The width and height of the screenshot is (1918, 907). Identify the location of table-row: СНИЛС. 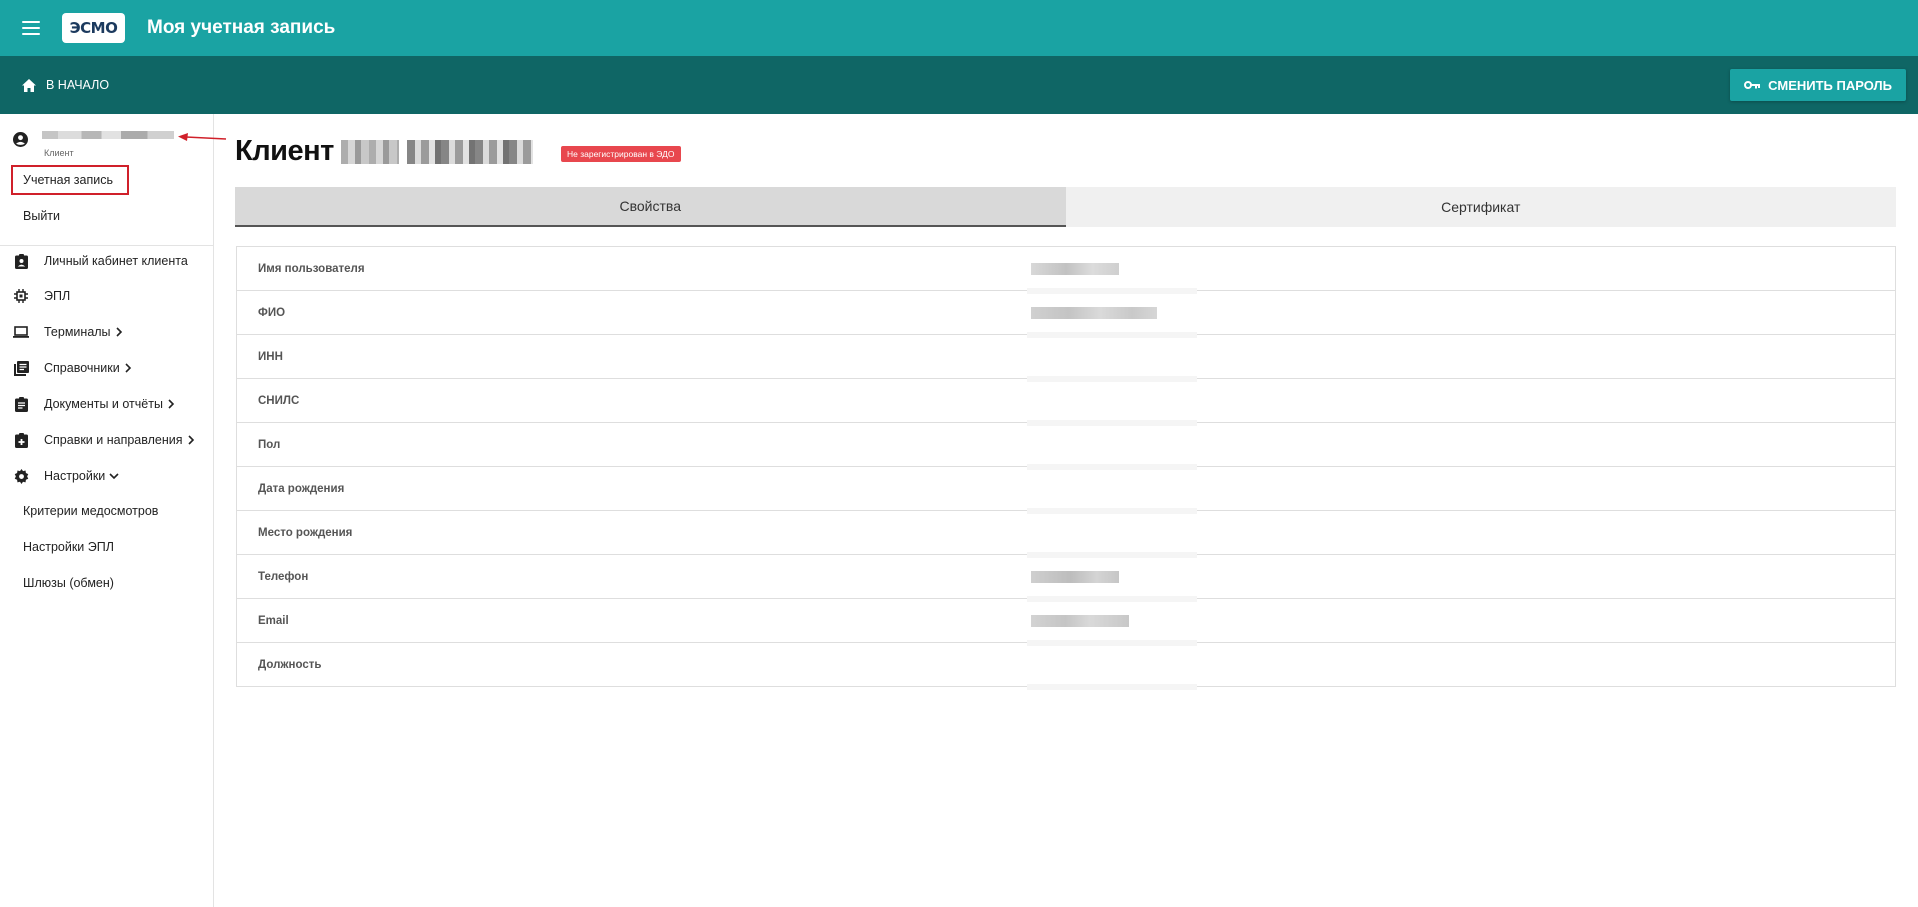
(1066, 402).